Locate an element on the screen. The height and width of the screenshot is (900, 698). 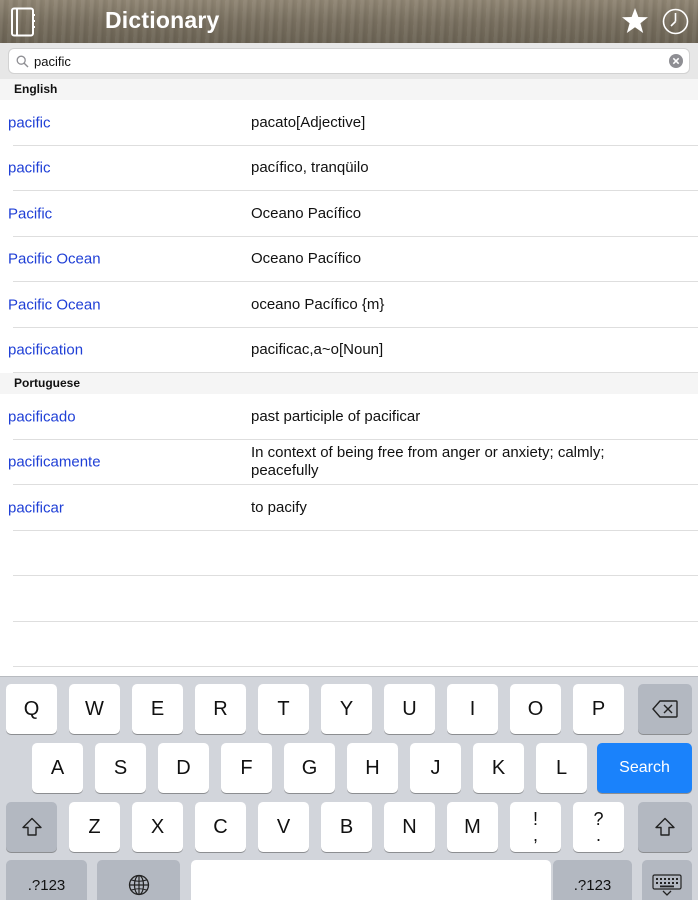
list-item: Pacific Ocean Oceano Pacífico is located at coordinates (349, 260).